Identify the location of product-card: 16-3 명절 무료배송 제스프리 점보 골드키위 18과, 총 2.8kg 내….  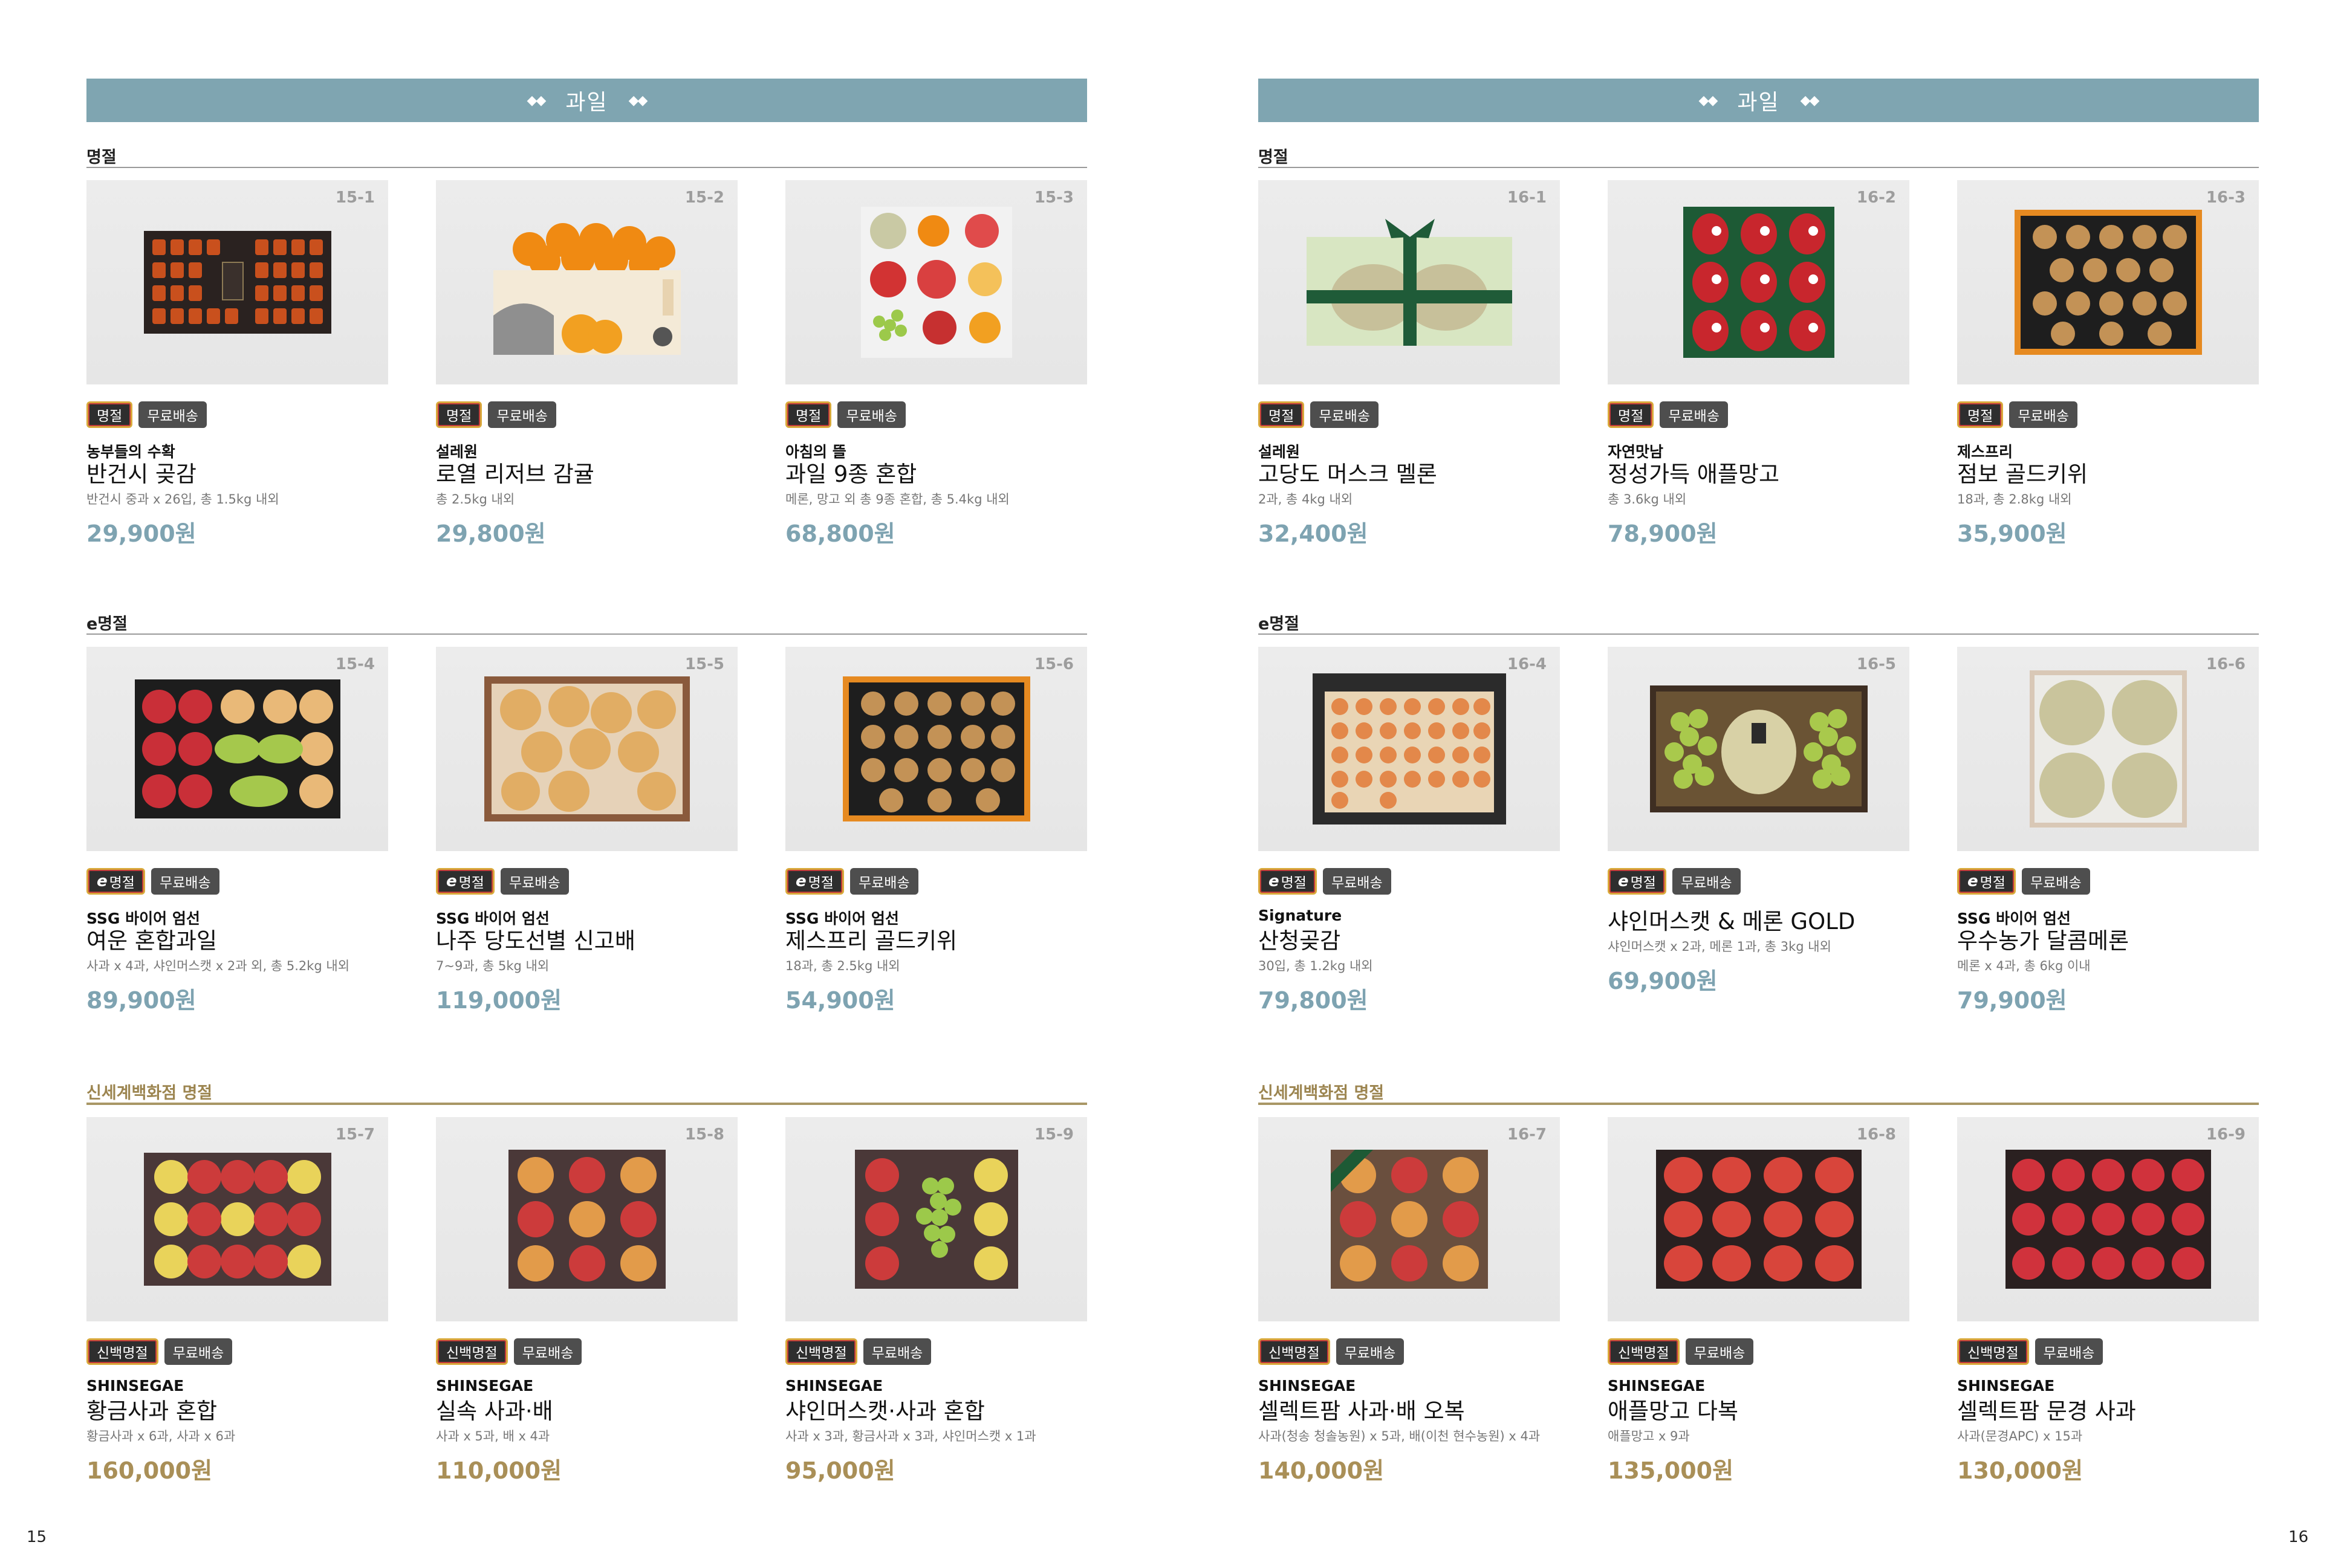
(2108, 363).